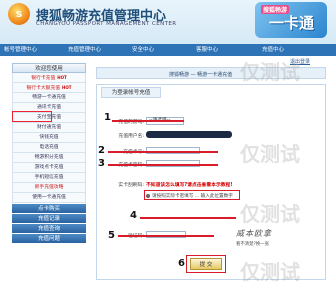  What do you see at coordinates (131, 136) in the screenshot?
I see `account-label: 充值用户名:` at bounding box center [131, 136].